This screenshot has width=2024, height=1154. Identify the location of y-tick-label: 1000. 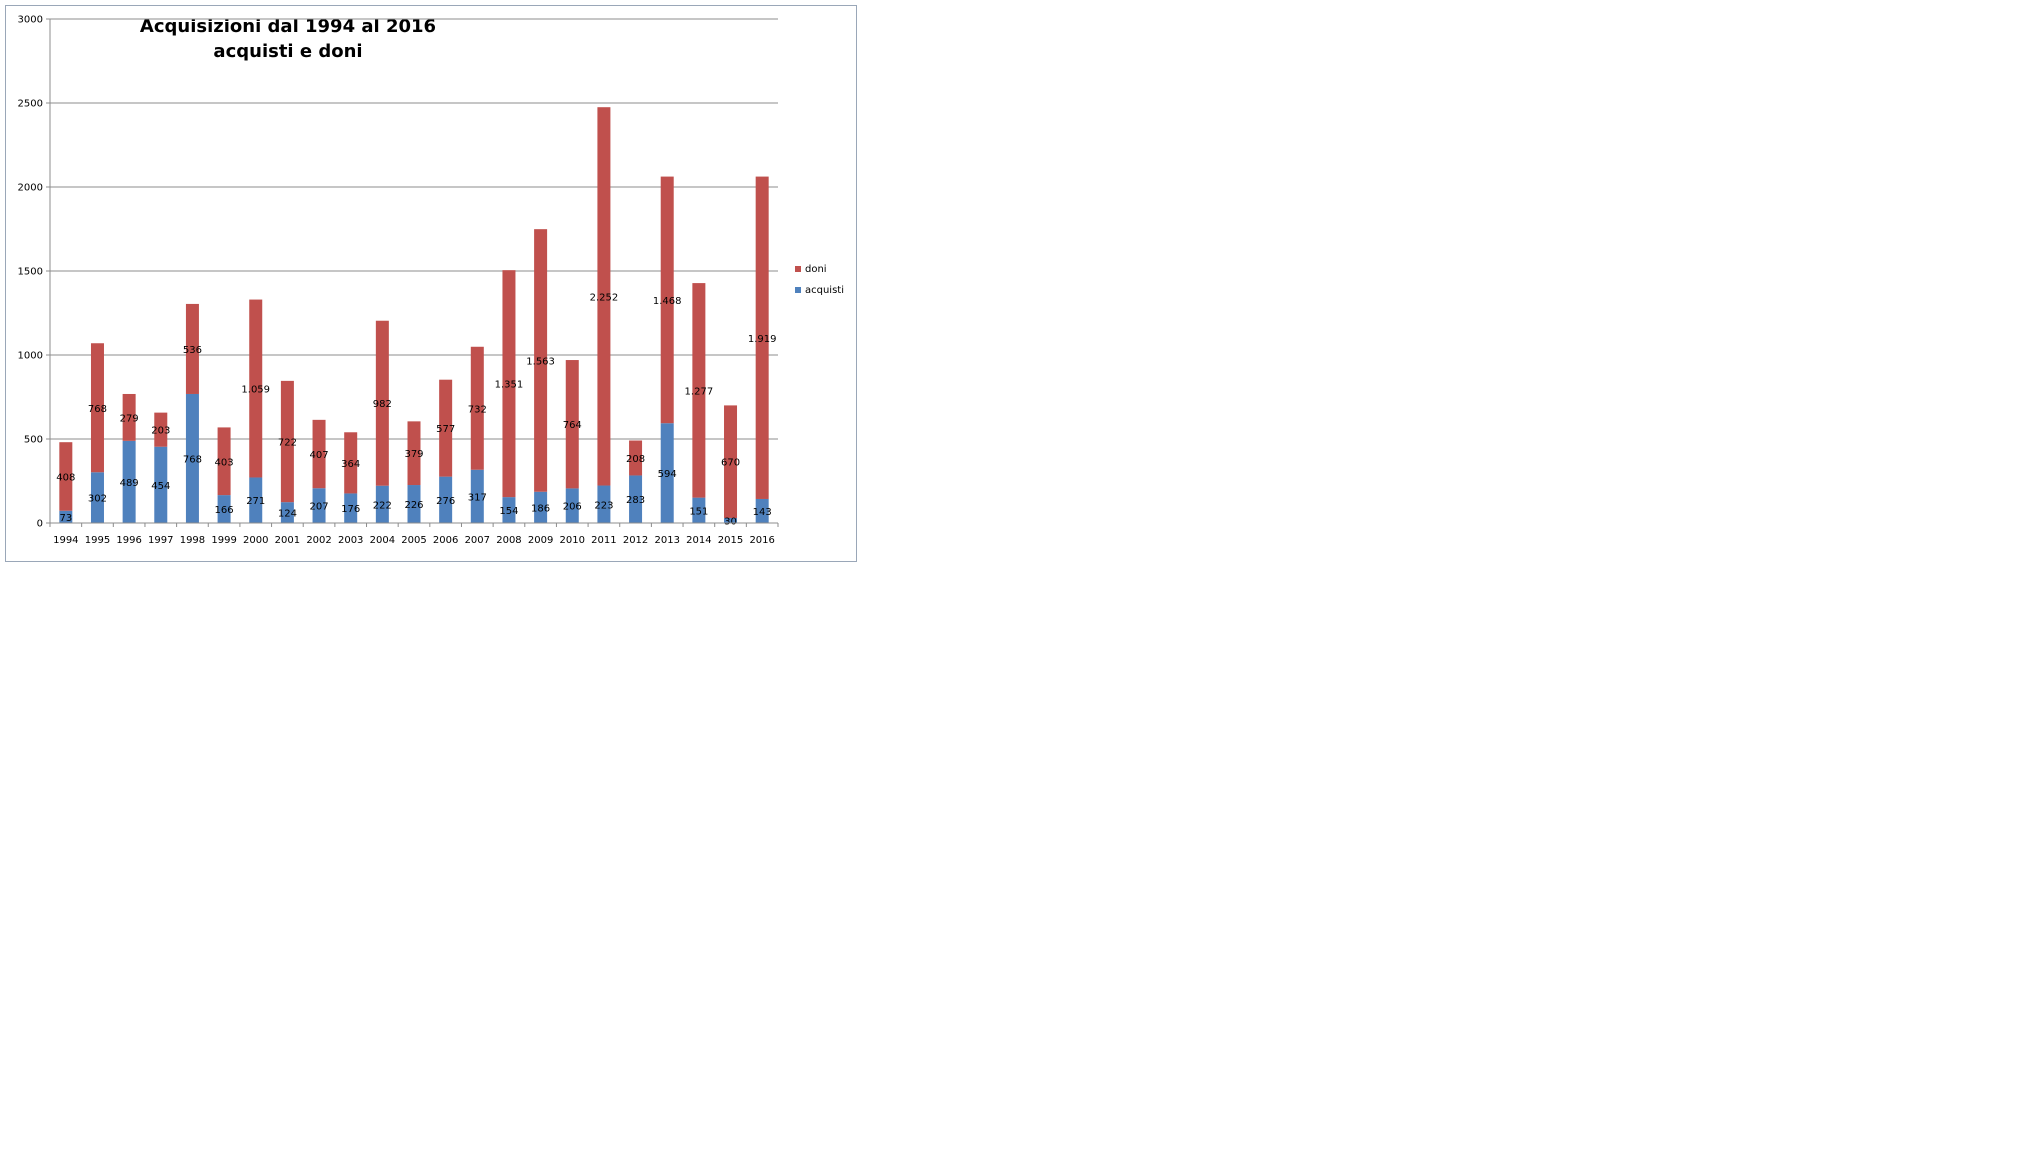
(30, 356).